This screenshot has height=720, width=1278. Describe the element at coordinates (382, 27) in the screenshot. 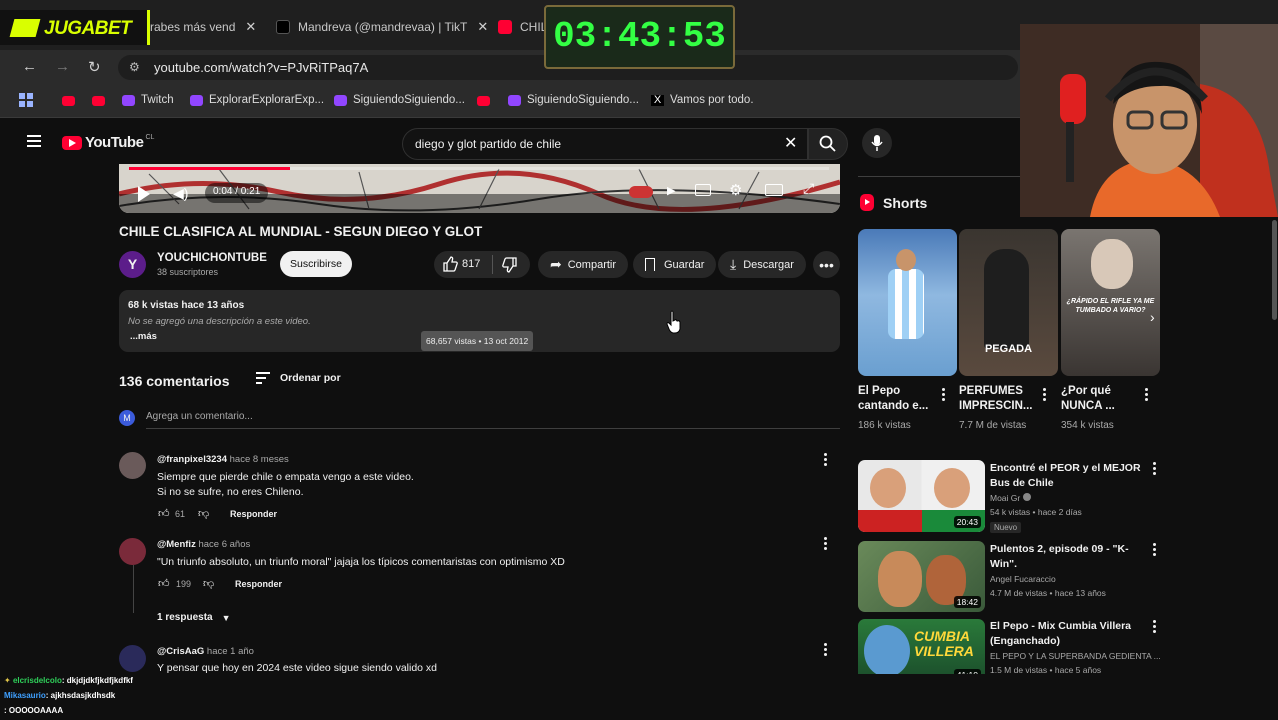

I see `browser-tab: Mandreva (@mandrevaa) | TikT ✕` at that location.